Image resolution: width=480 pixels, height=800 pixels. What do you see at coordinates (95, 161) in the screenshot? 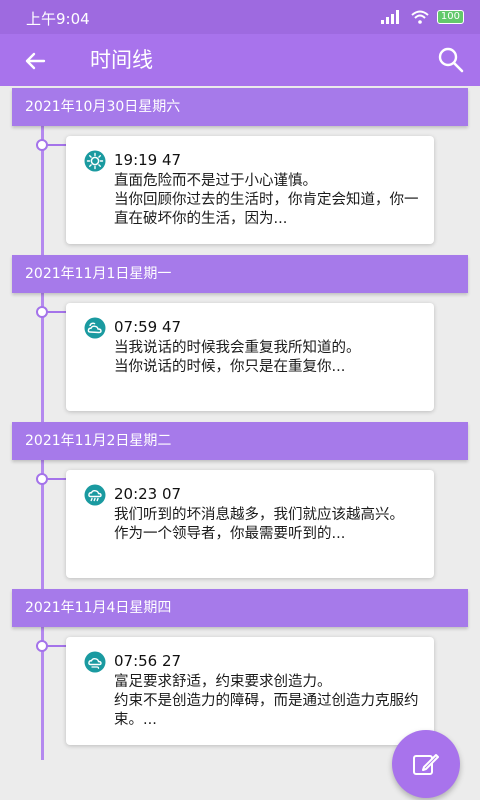
I see `sunny-icon` at bounding box center [95, 161].